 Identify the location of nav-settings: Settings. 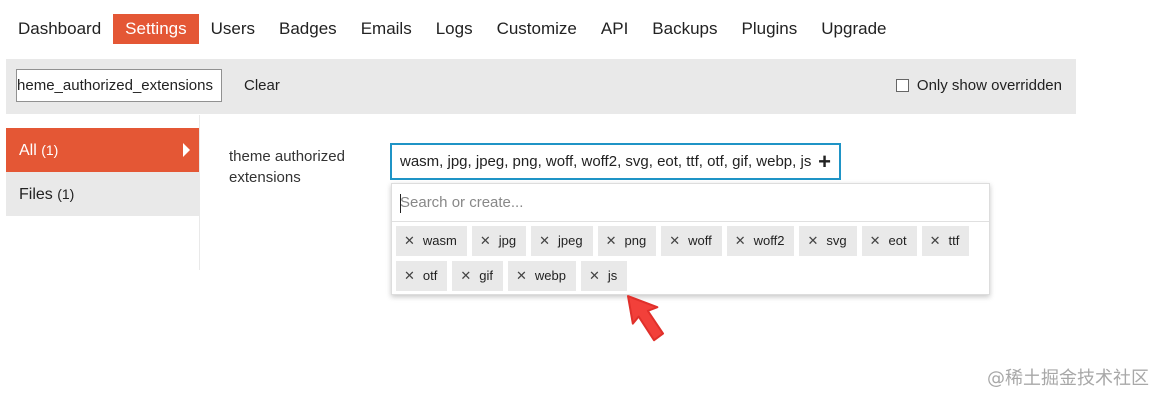
(156, 29).